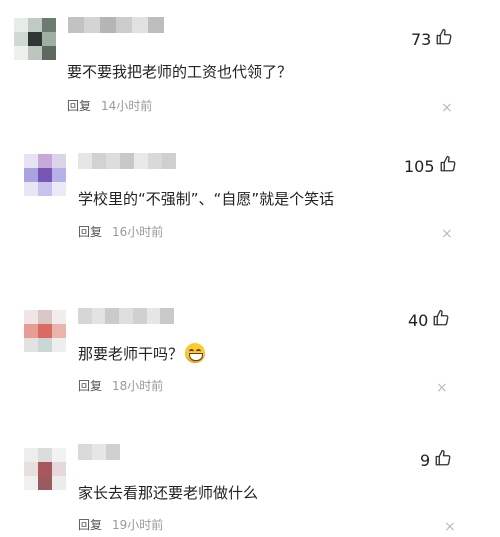 The height and width of the screenshot is (537, 500). I want to click on like-button: 9, so click(436, 460).